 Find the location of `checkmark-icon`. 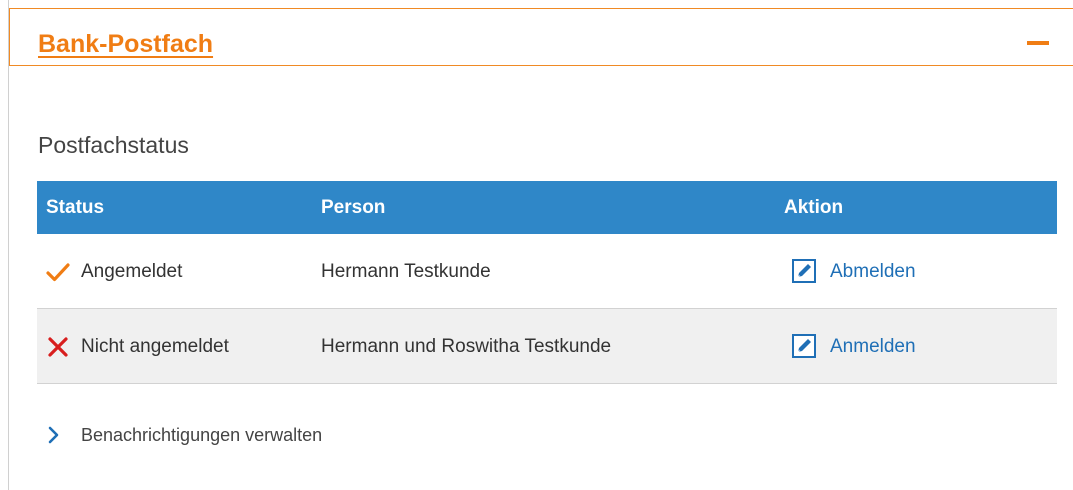

checkmark-icon is located at coordinates (58, 272).